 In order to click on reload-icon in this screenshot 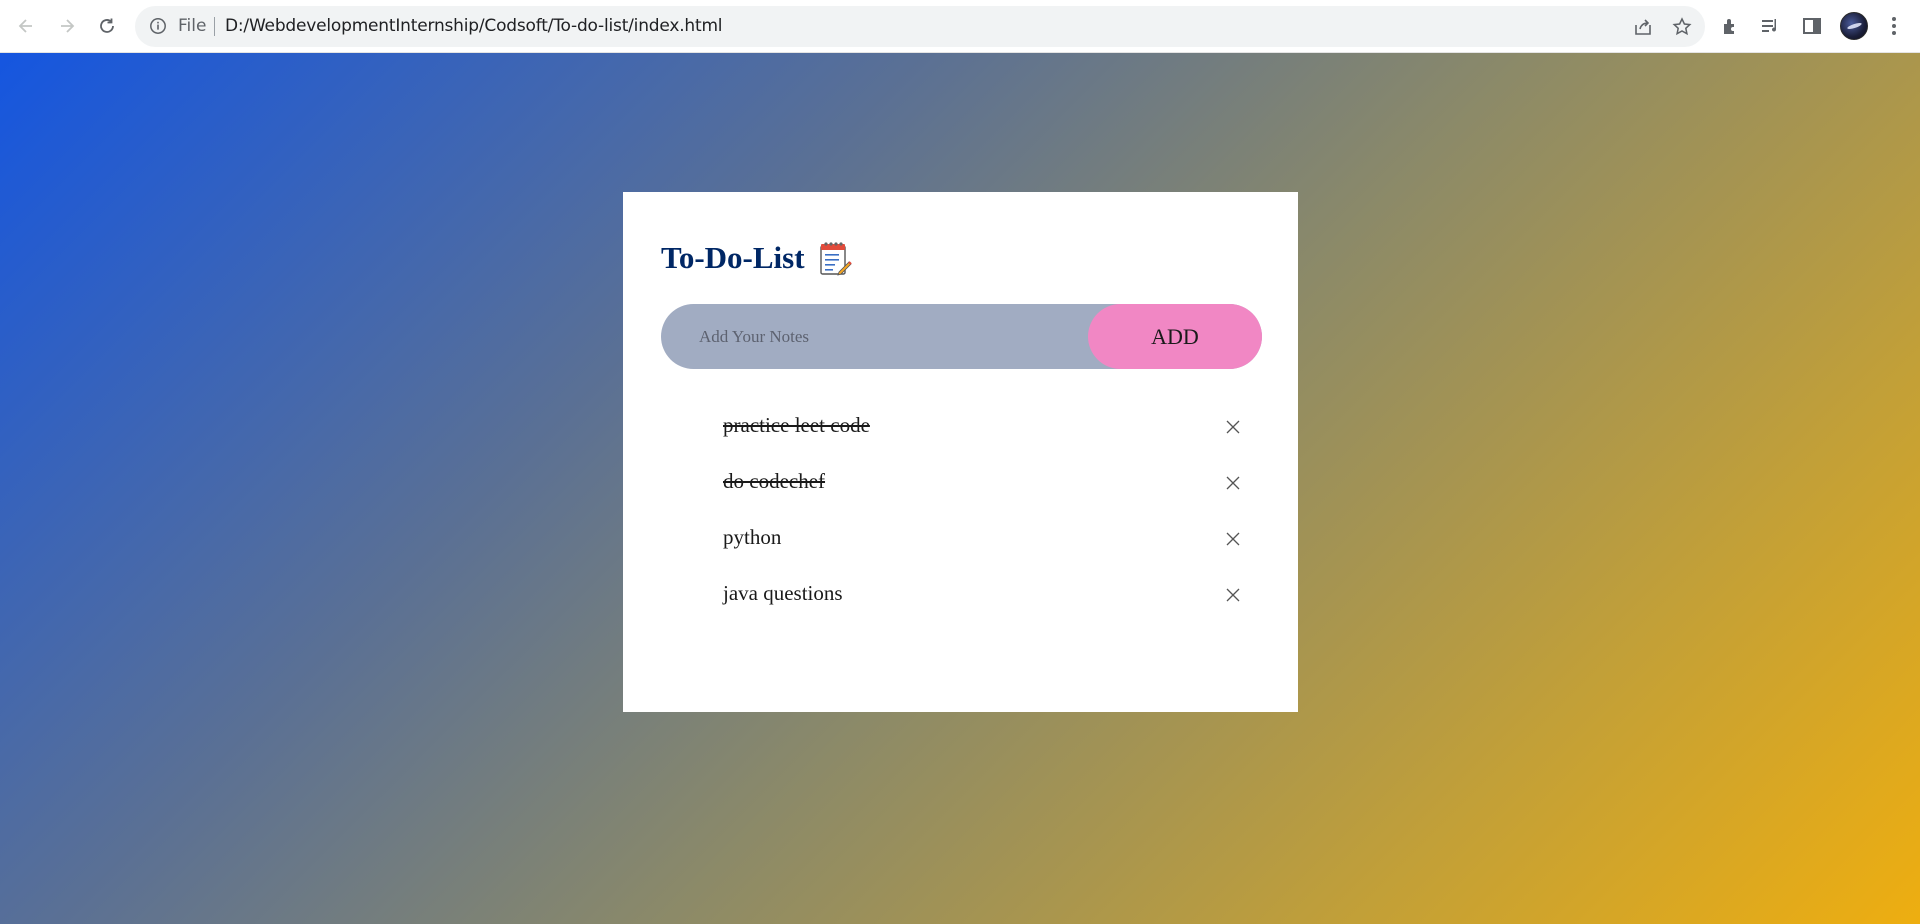, I will do `click(107, 26)`.